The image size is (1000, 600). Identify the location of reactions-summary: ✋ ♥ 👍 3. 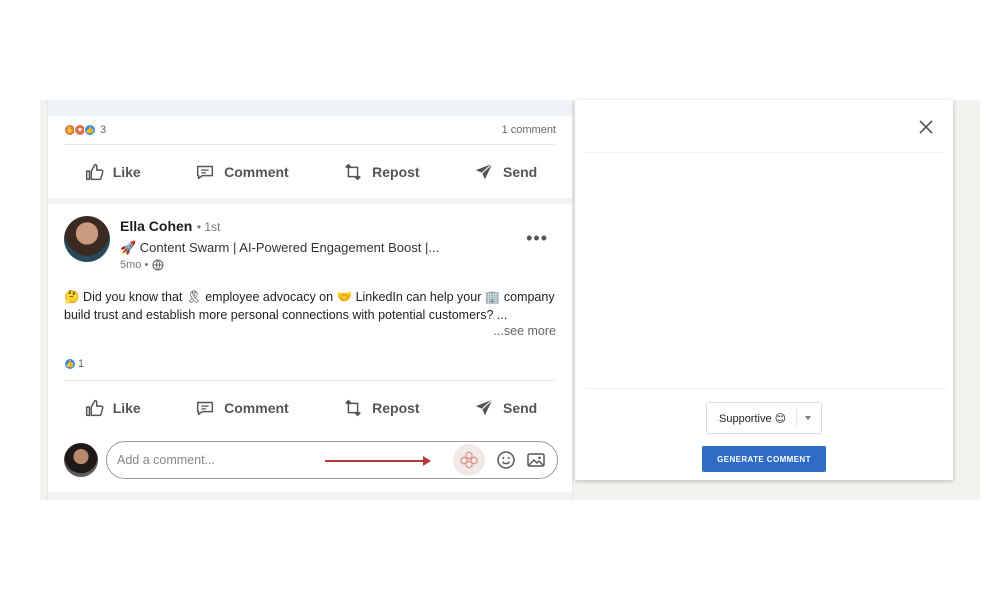
(85, 130).